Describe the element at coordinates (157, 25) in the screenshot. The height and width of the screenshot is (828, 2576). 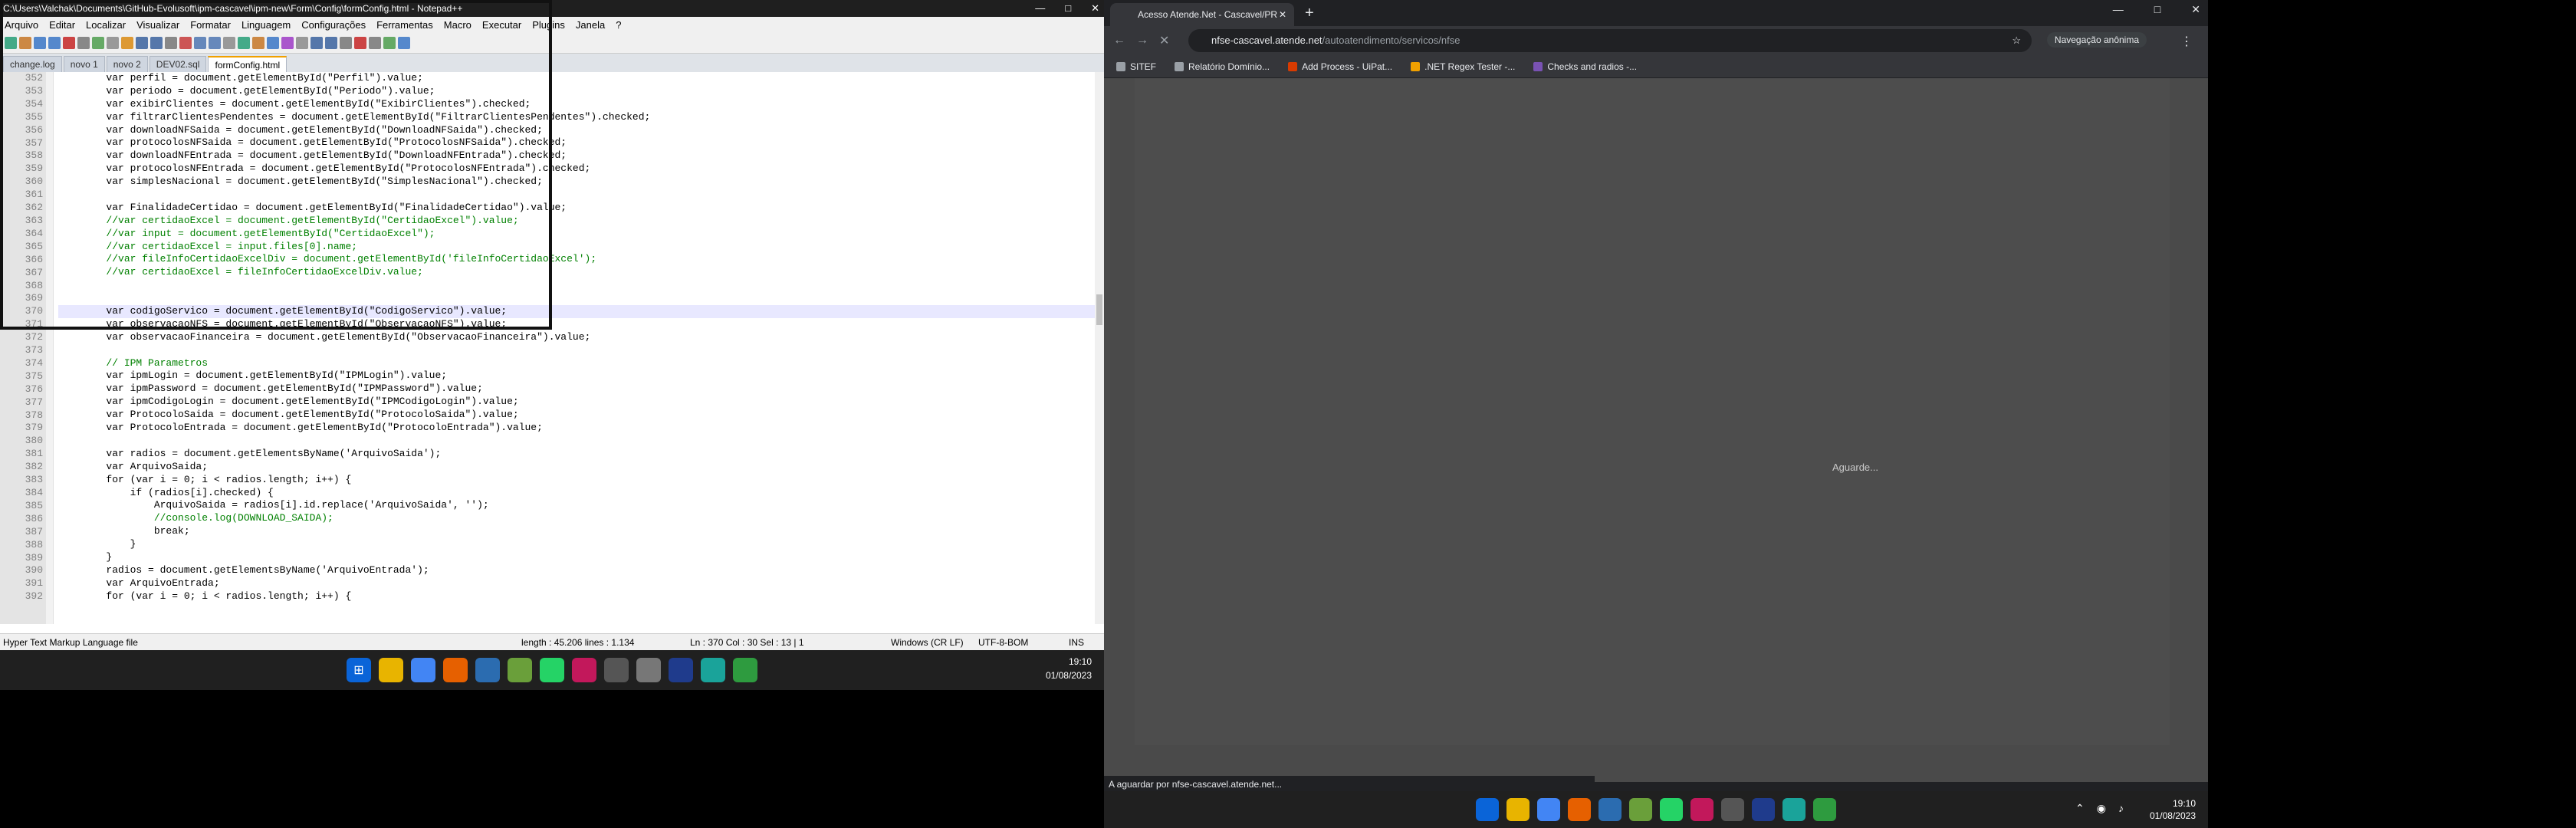
I see `menu-item: Visualizar` at that location.